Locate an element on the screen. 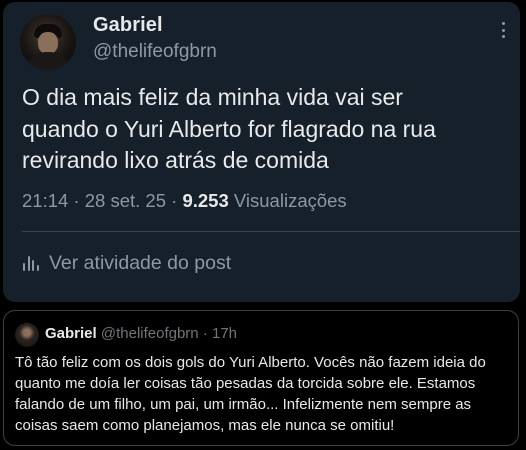 The image size is (526, 450). views-label: Visualizações is located at coordinates (290, 200).